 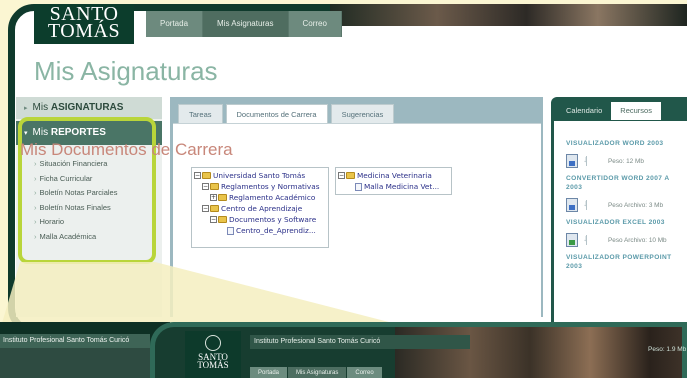 I want to click on nav-correo: Correo, so click(x=364, y=372).